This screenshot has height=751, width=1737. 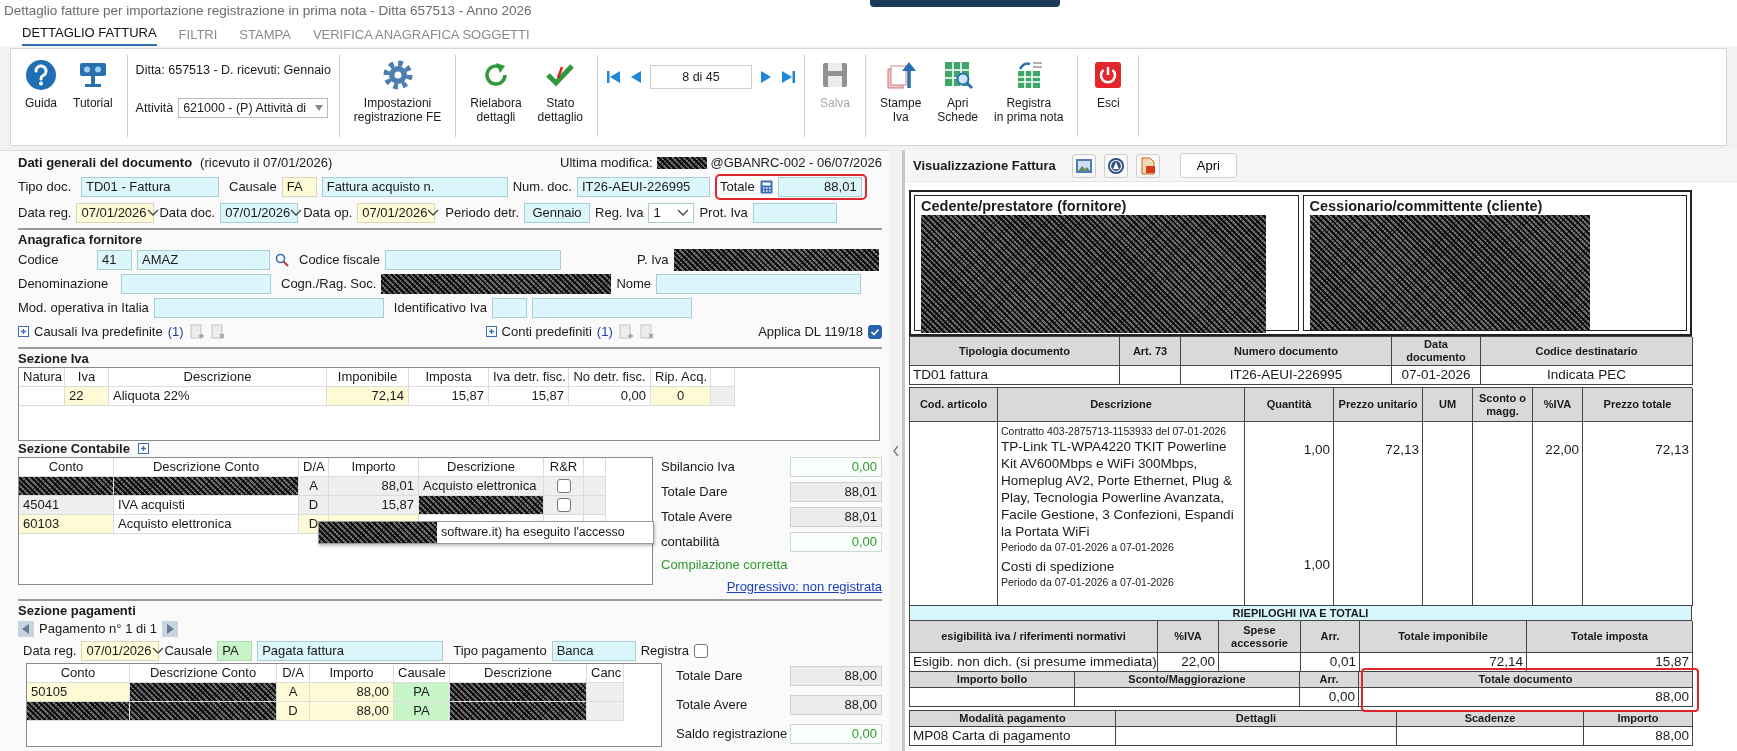 What do you see at coordinates (206, 467) in the screenshot?
I see `column-header: Descrizione Conto` at bounding box center [206, 467].